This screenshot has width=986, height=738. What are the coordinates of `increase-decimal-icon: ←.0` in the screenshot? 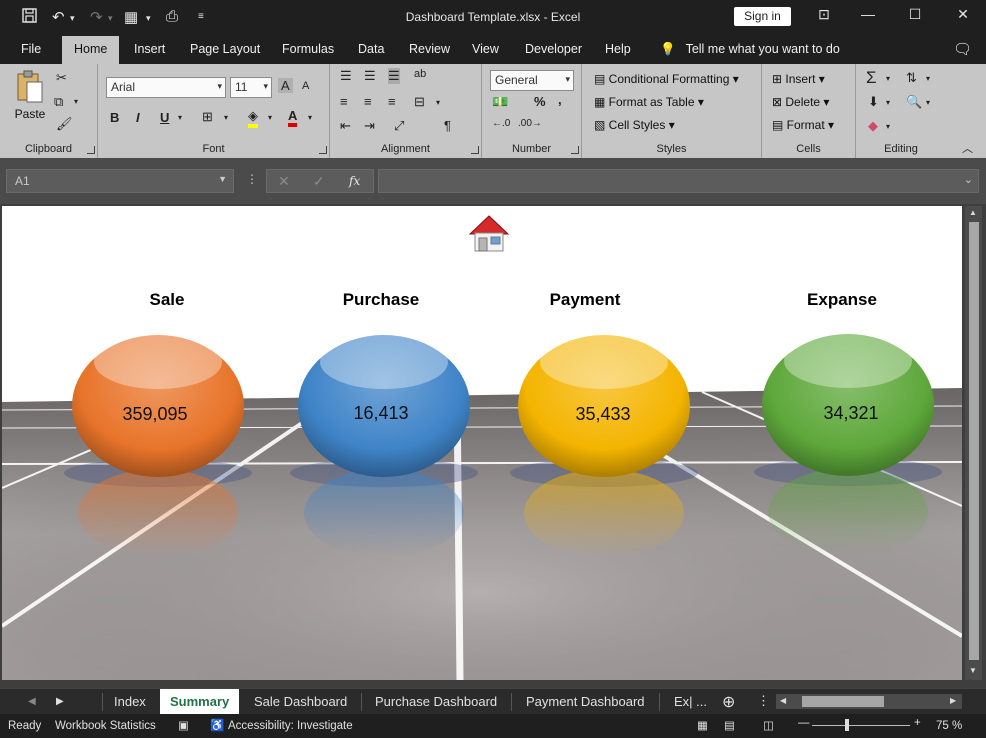 It's located at (501, 123).